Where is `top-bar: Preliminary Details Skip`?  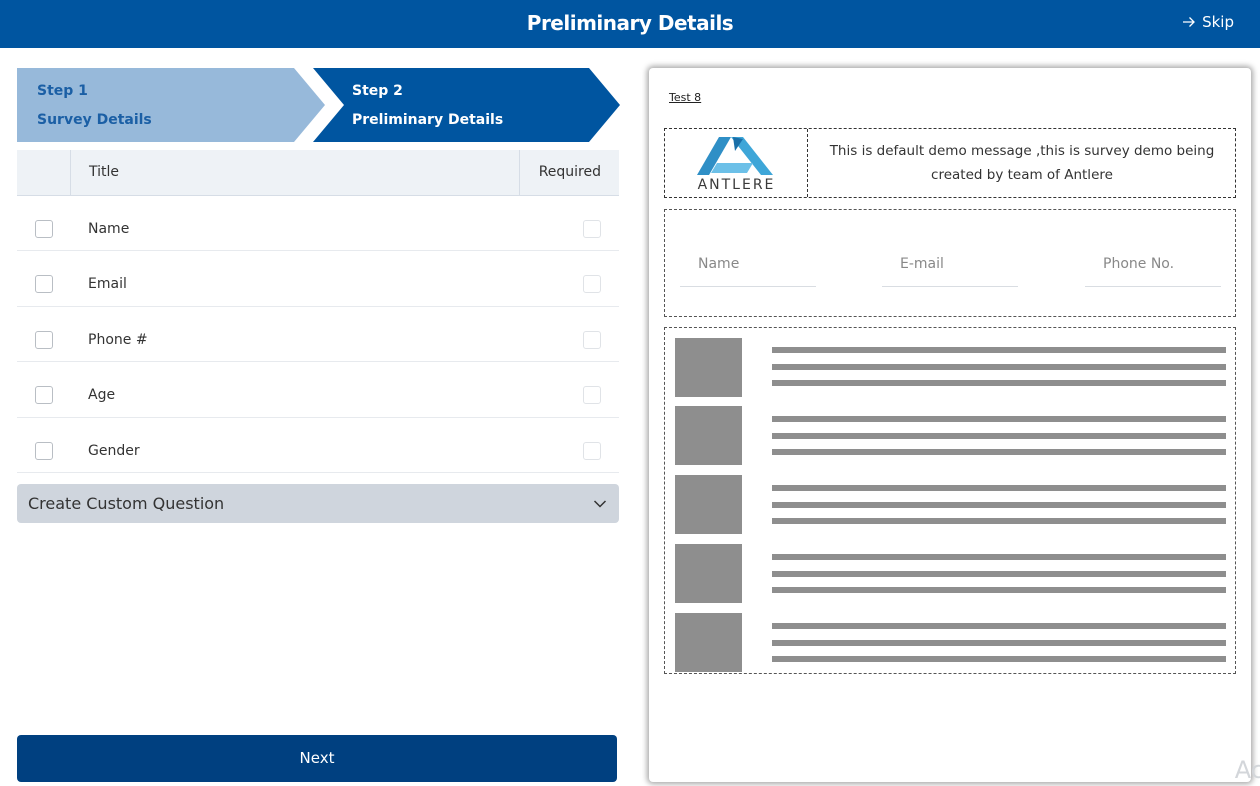 top-bar: Preliminary Details Skip is located at coordinates (630, 24).